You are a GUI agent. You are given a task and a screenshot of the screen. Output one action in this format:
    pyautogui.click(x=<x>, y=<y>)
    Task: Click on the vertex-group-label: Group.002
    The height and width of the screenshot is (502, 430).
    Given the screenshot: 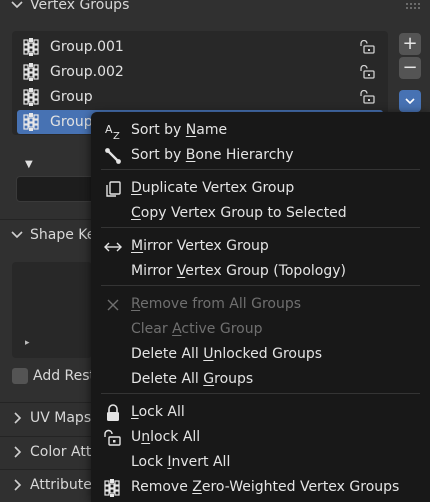 What is the action you would take?
    pyautogui.click(x=87, y=72)
    